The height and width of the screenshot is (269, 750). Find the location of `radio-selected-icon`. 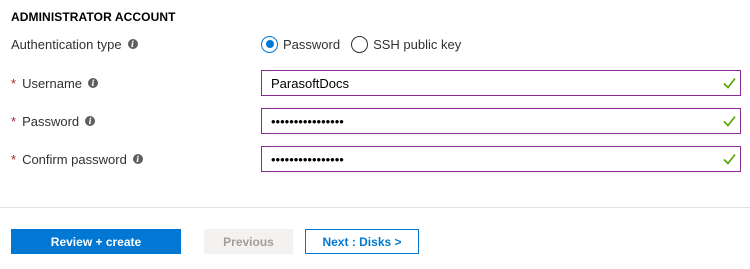

radio-selected-icon is located at coordinates (269, 44).